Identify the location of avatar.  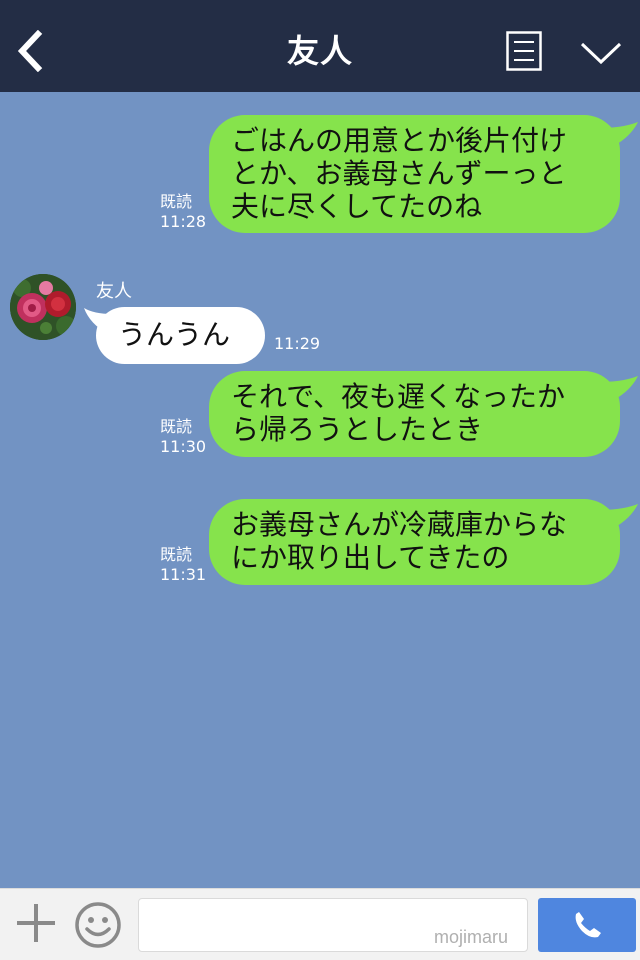
(43, 307).